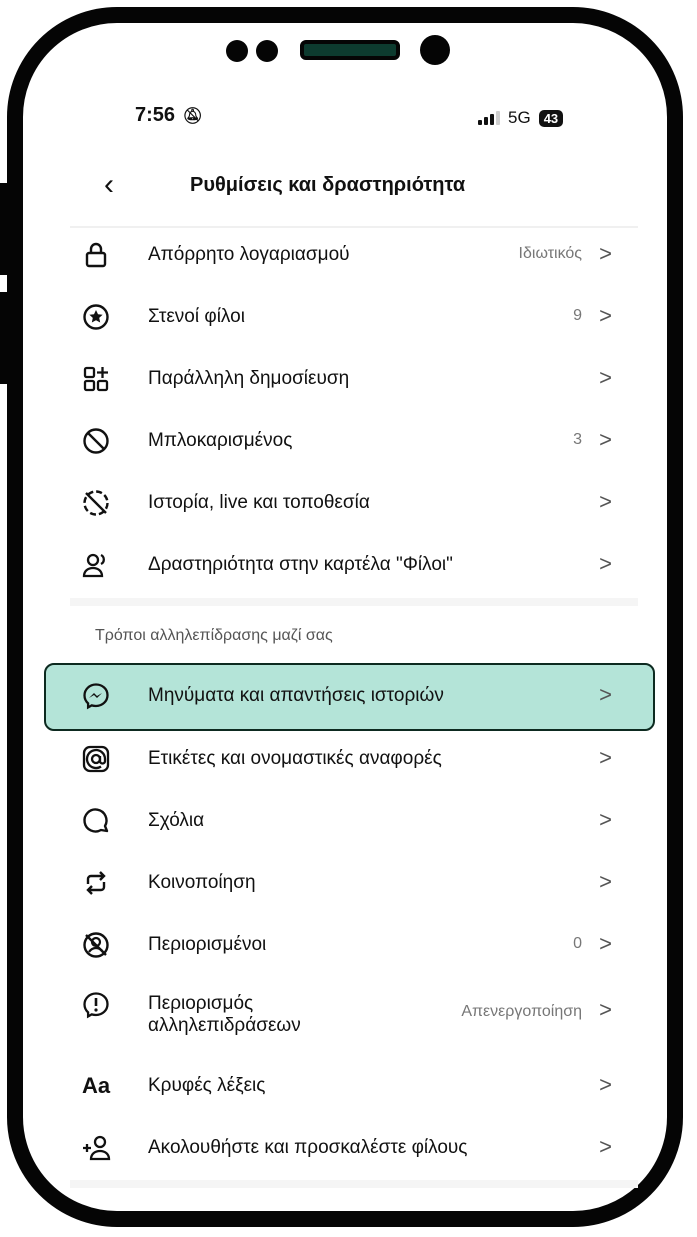  What do you see at coordinates (551, 118) in the screenshot?
I see `battery-icon: 43` at bounding box center [551, 118].